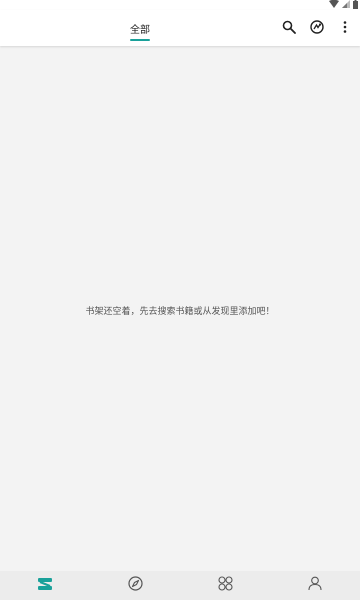 The height and width of the screenshot is (600, 360). I want to click on header-actions, so click(317, 28).